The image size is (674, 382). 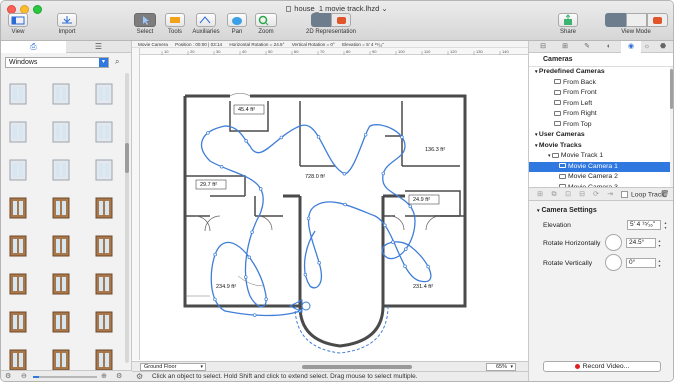 What do you see at coordinates (599, 125) in the screenshot?
I see `tree-item: From Top` at bounding box center [599, 125].